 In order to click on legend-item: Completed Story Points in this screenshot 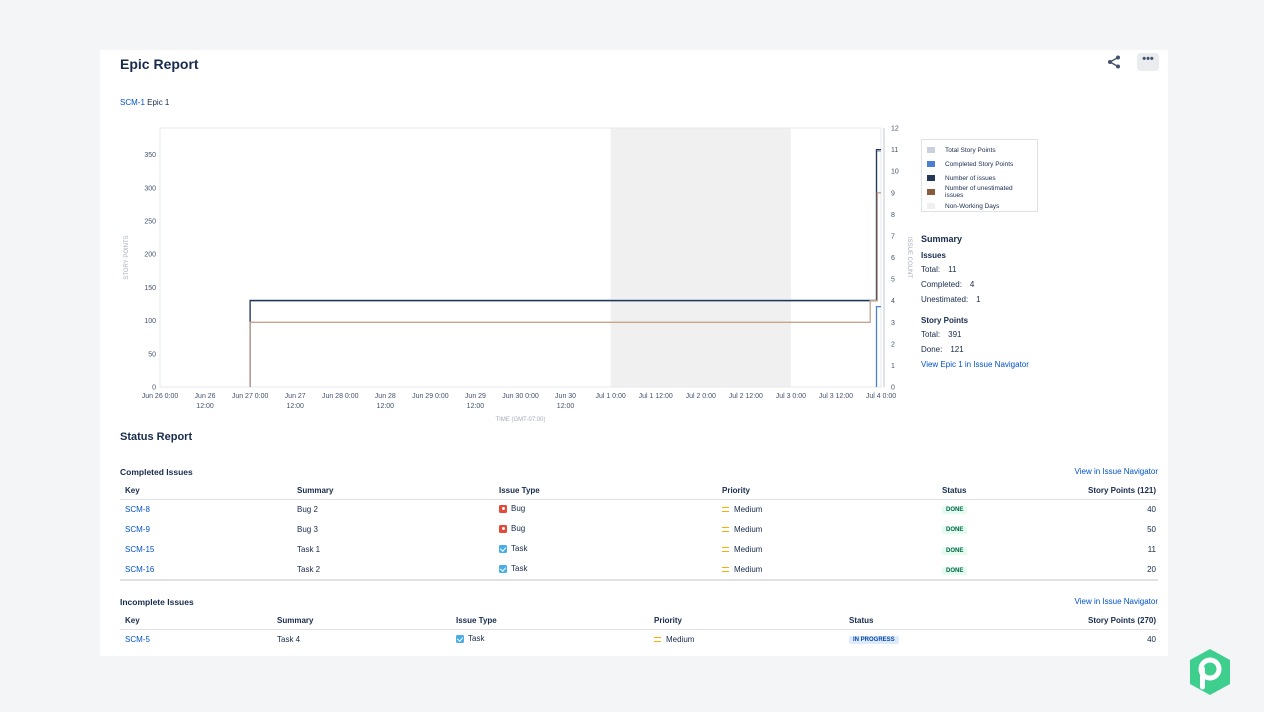, I will do `click(979, 164)`.